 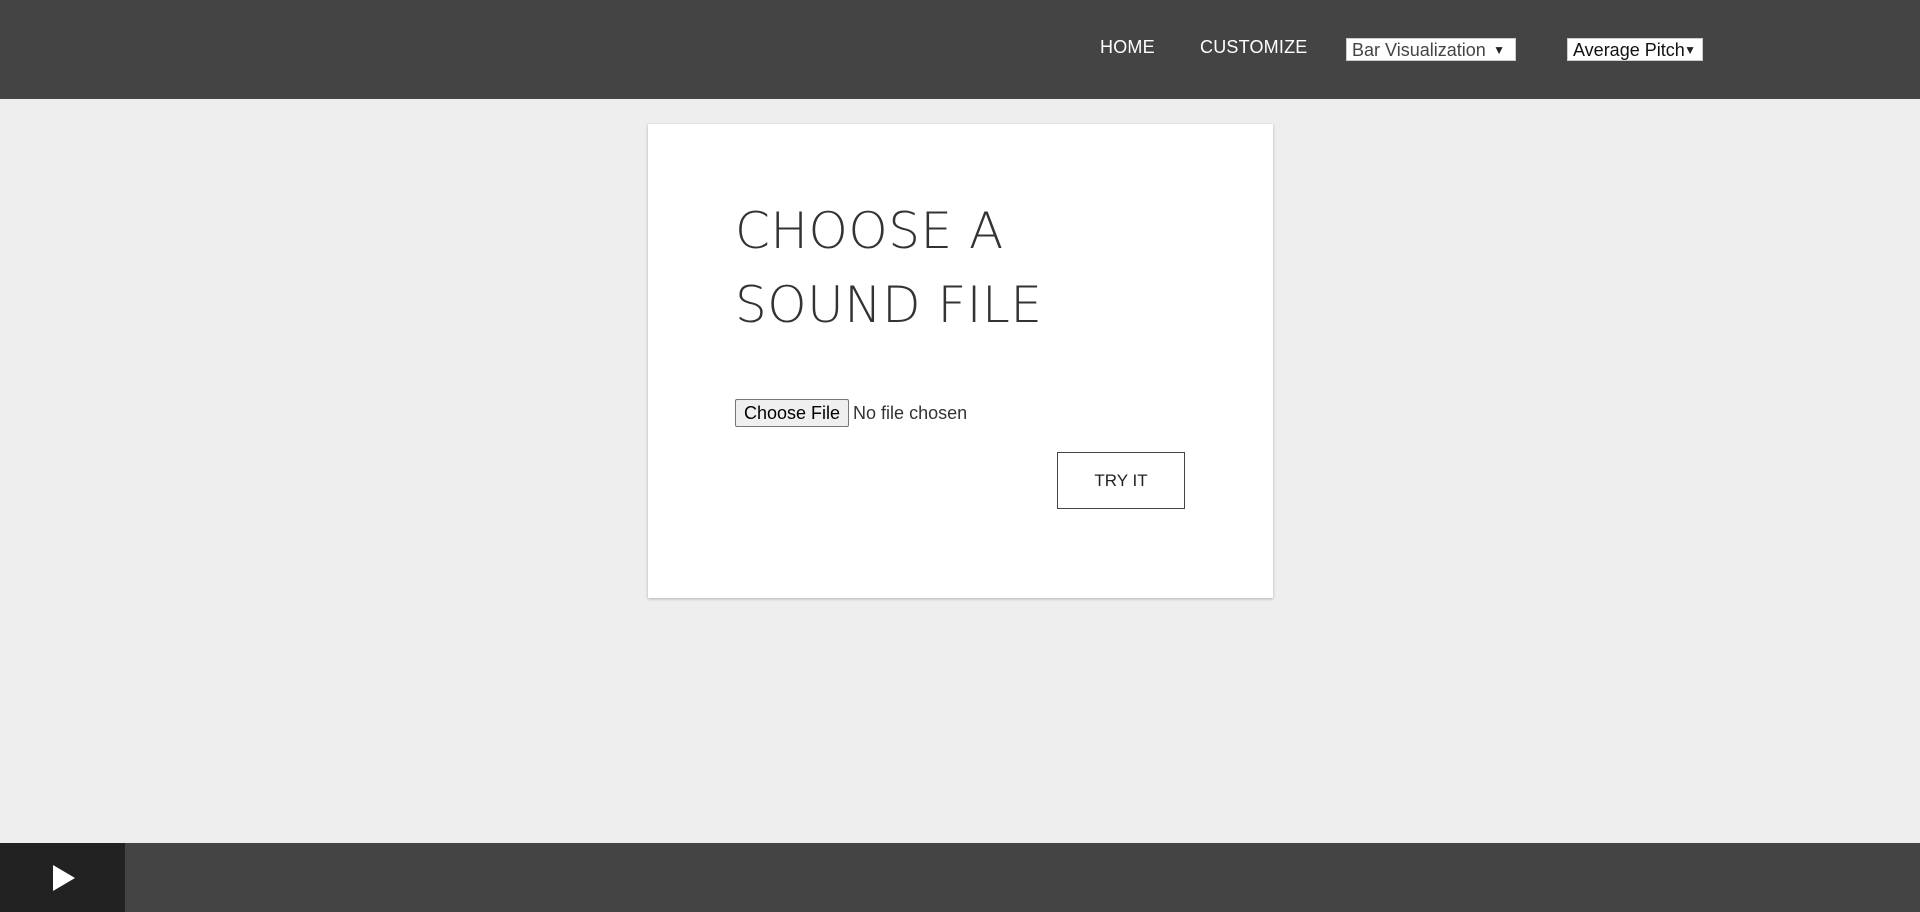 I want to click on file-input: Choose File No file chosen, so click(x=851, y=413).